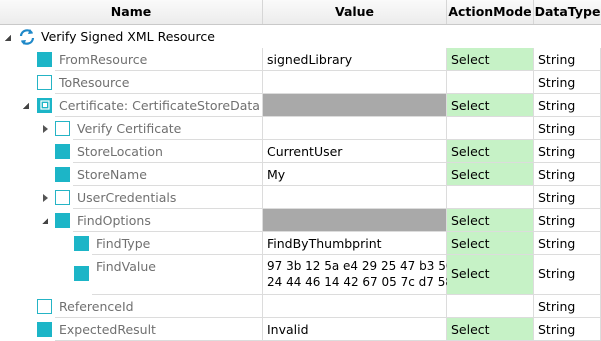 This screenshot has width=601, height=341. I want to click on column-header-value: Value, so click(355, 12).